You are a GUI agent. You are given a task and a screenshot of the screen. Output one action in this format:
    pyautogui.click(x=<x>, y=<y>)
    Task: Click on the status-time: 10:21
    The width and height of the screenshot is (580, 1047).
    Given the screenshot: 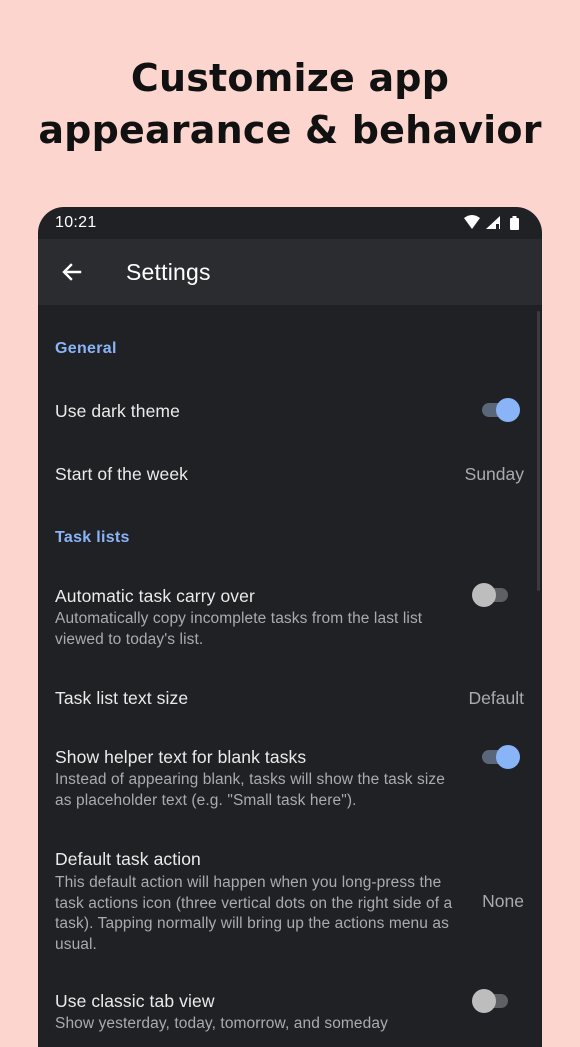 What is the action you would take?
    pyautogui.click(x=76, y=222)
    